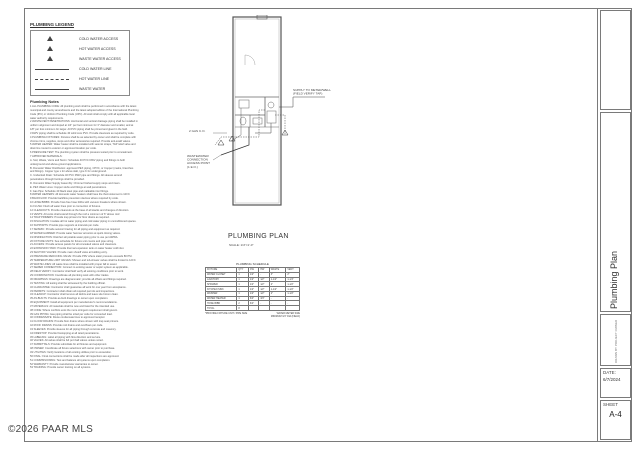 This screenshot has width=640, height=450. I want to click on tb-drawn-cell: DRAWN BY PROJECT OWNER, so click(615, 340).